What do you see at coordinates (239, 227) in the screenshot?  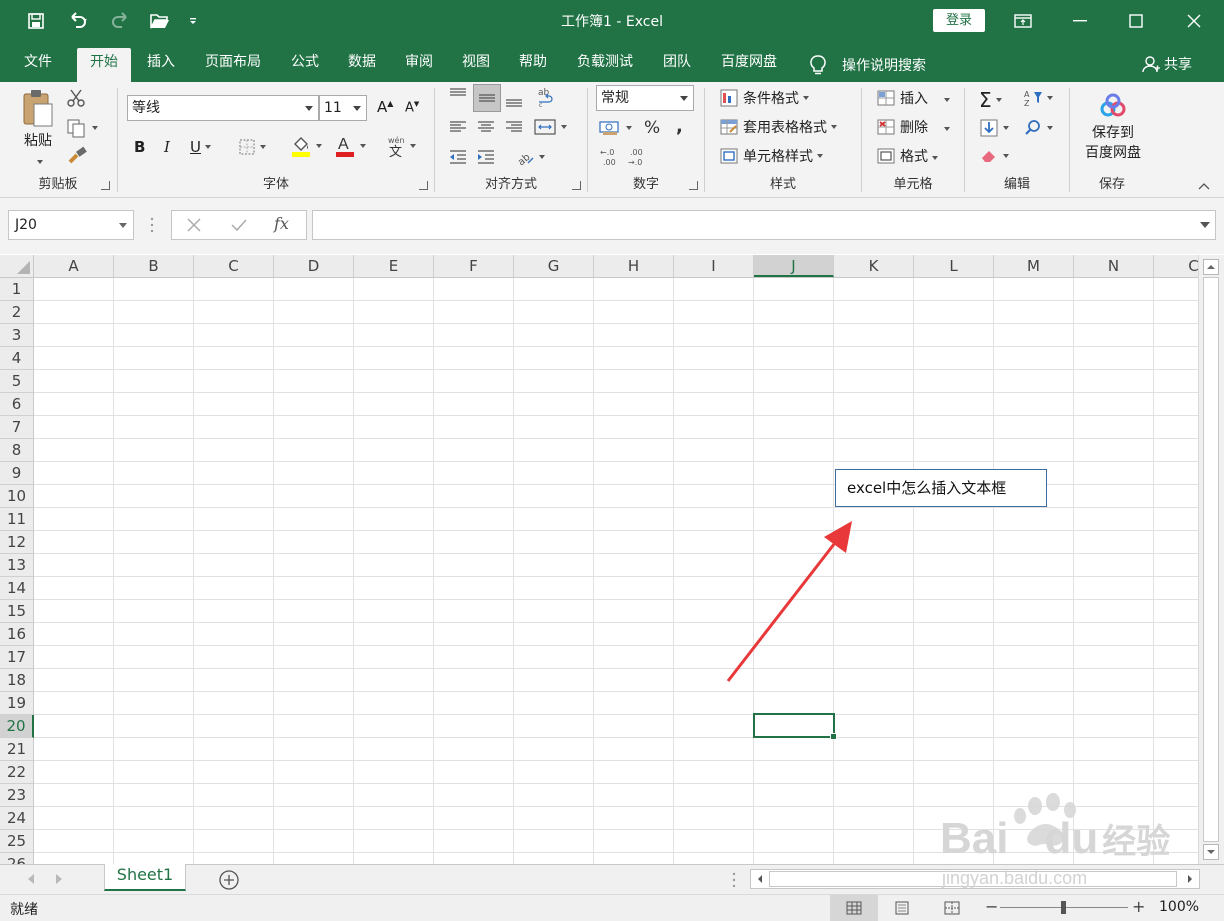 I see `enter-check-icon` at bounding box center [239, 227].